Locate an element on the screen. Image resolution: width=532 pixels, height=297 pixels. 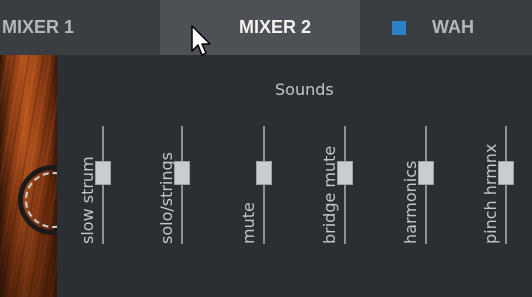
fader-label: pinch hrmnx is located at coordinates (490, 193).